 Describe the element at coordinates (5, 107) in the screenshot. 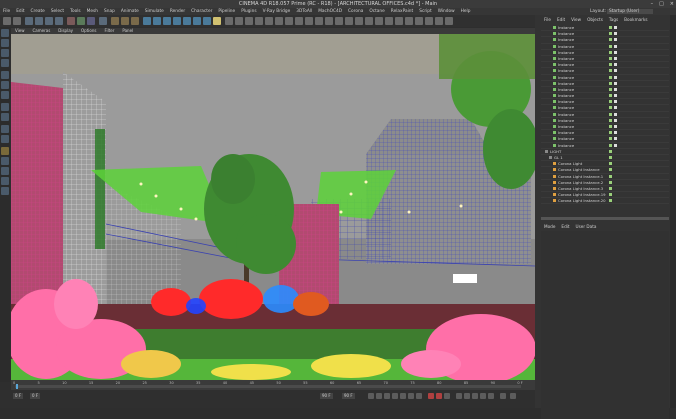

I see `enable-axis-icon` at that location.